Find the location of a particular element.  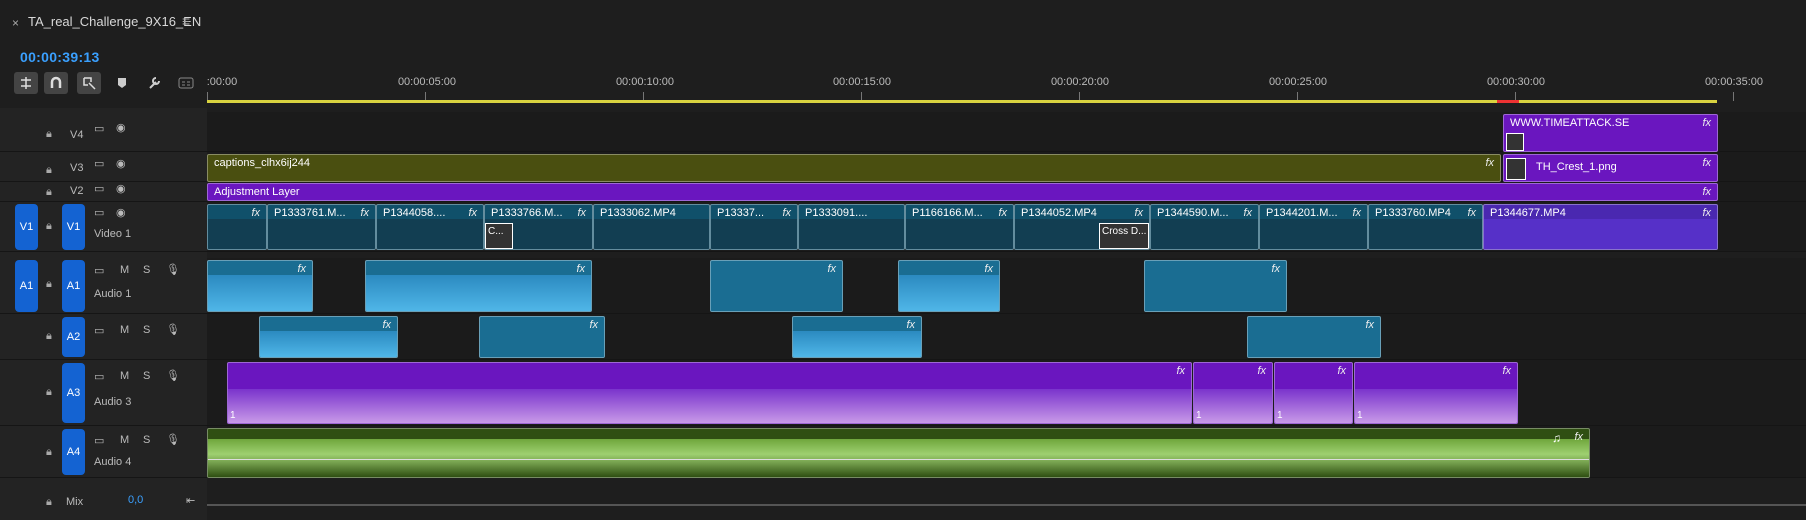

video-clip: P1344677.MP4 fx is located at coordinates (1600, 227).